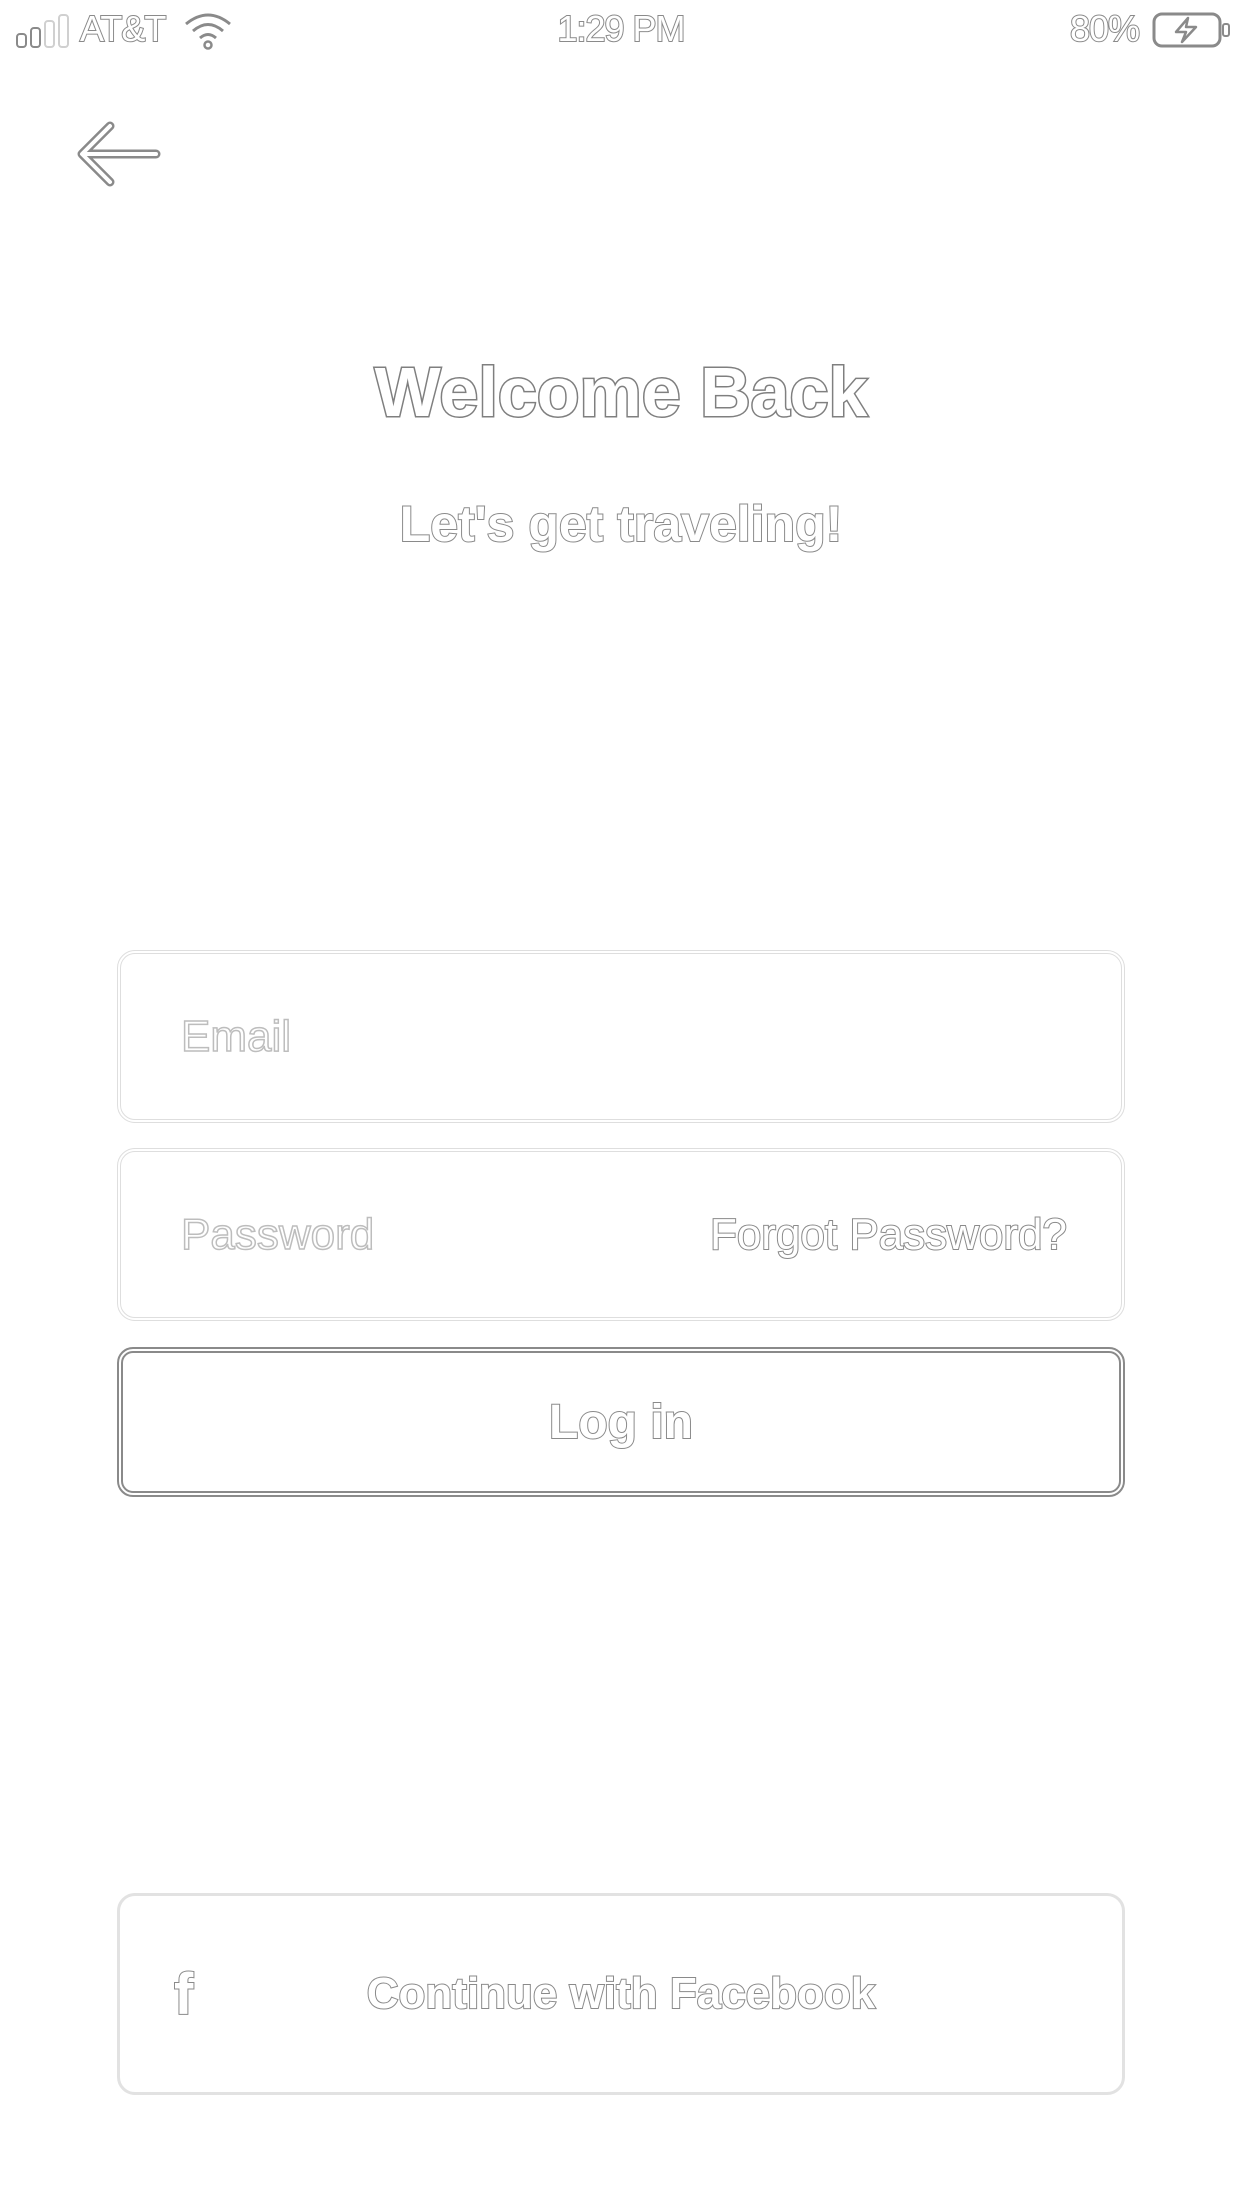 The image size is (1242, 2208). What do you see at coordinates (621, 524) in the screenshot?
I see `page-subtitle: Let's get traveling!` at bounding box center [621, 524].